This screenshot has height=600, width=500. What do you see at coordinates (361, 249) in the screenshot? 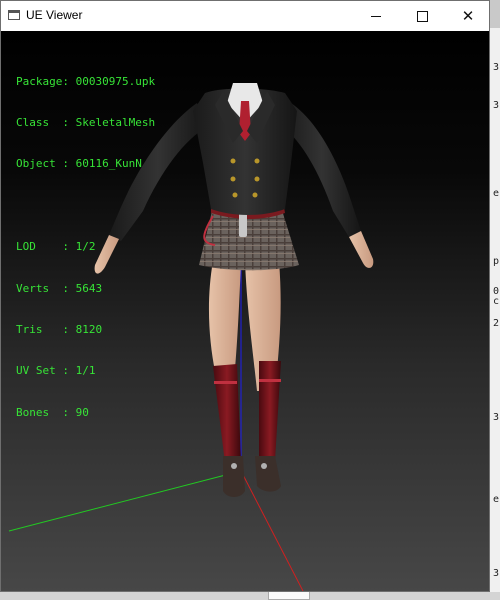
I see `right-hand` at bounding box center [361, 249].